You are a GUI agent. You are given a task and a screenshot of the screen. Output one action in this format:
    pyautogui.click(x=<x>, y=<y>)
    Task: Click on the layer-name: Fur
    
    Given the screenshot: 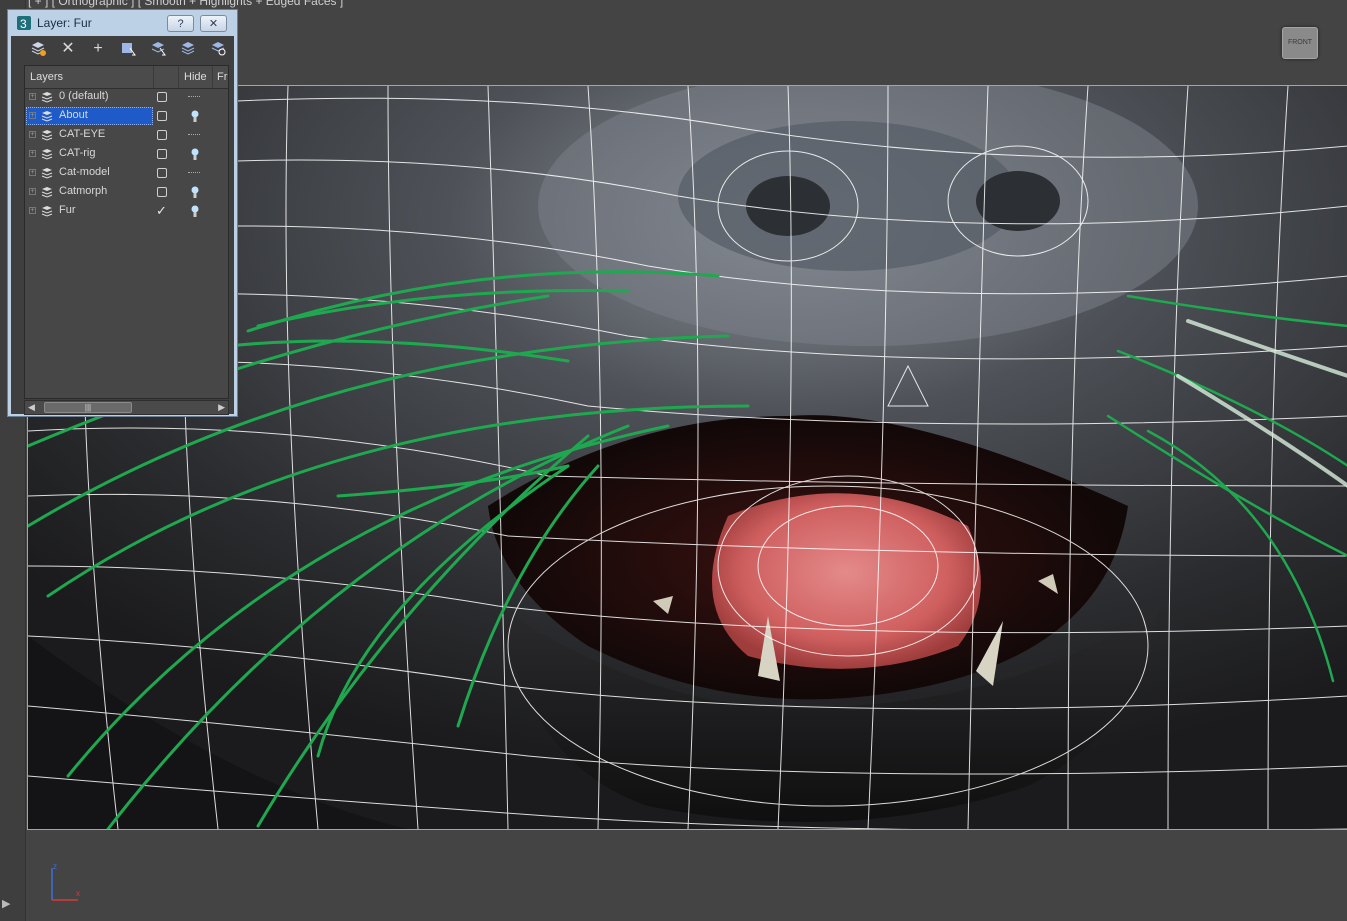 What is the action you would take?
    pyautogui.click(x=67, y=210)
    